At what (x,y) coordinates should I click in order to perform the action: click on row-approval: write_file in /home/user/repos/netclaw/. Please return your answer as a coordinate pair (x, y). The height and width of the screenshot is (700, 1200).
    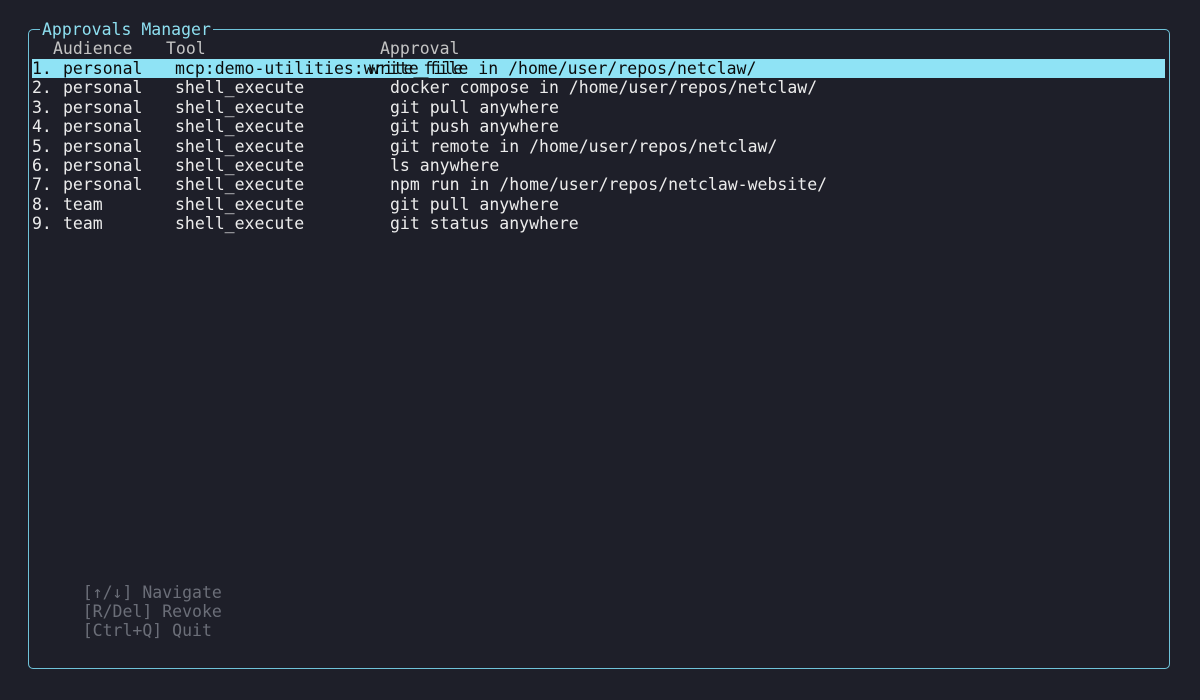
    Looking at the image, I should click on (563, 68).